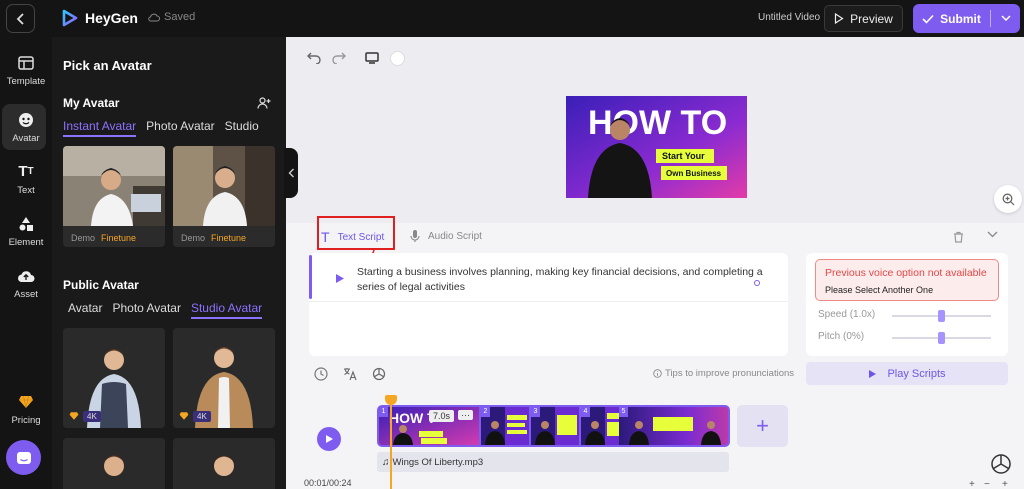  I want to click on nav-template: Template, so click(26, 70).